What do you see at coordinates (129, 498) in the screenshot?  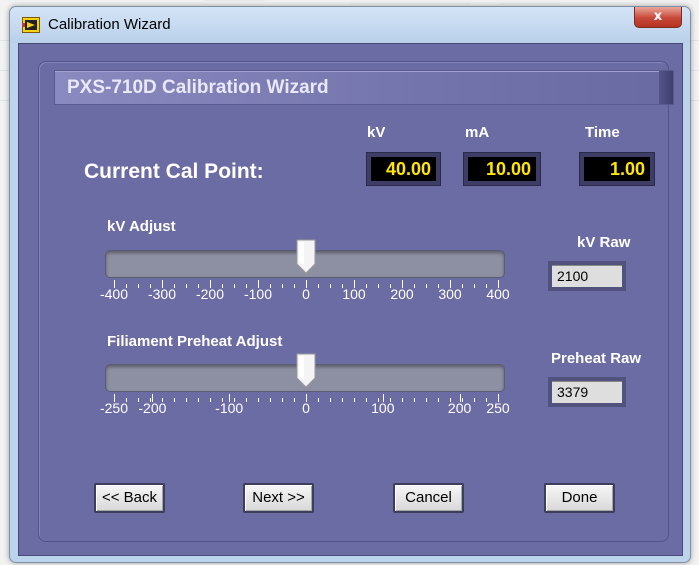 I see `back-button: << Back` at bounding box center [129, 498].